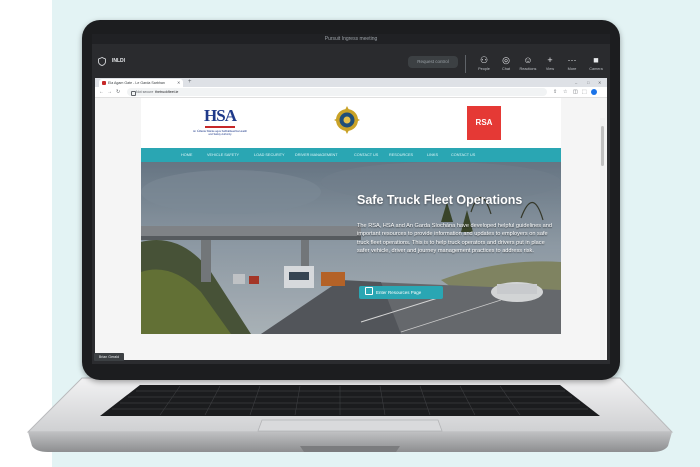 The image size is (700, 467). What do you see at coordinates (463, 155) in the screenshot?
I see `nav-contact-us-2: CONTACT US` at bounding box center [463, 155].